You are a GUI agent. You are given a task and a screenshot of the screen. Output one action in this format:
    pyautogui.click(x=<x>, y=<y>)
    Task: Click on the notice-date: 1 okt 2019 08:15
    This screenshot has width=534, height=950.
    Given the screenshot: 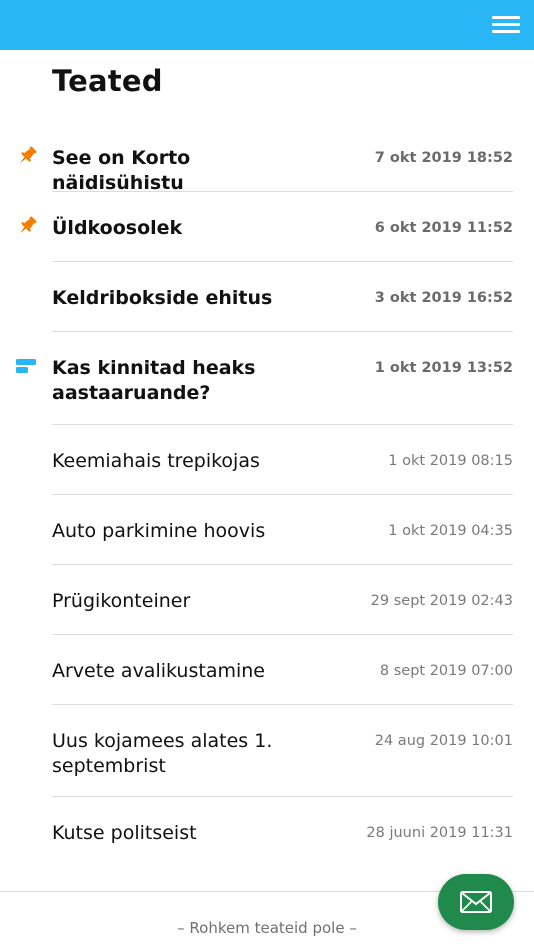 What is the action you would take?
    pyautogui.click(x=450, y=461)
    